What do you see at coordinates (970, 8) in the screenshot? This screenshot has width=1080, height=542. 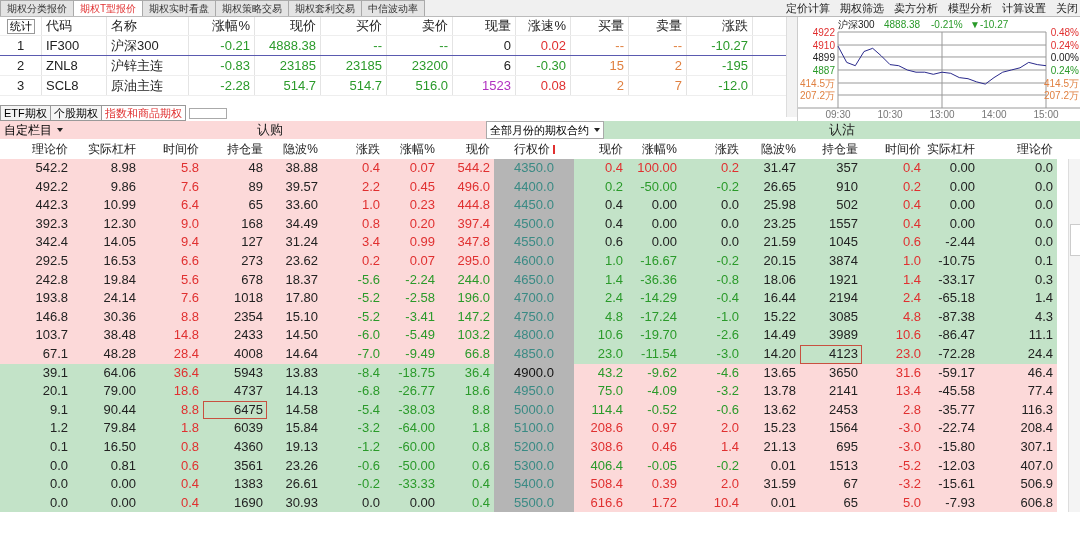 I see `menu-item: 模型分析` at bounding box center [970, 8].